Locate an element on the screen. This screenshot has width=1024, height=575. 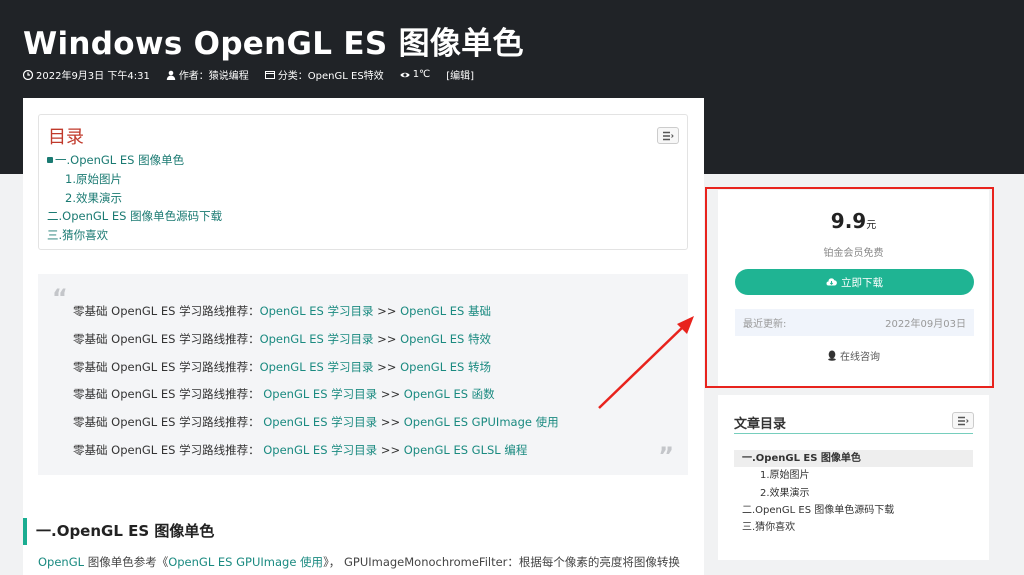
toc-item-label: 1.原始图片 is located at coordinates (93, 178).